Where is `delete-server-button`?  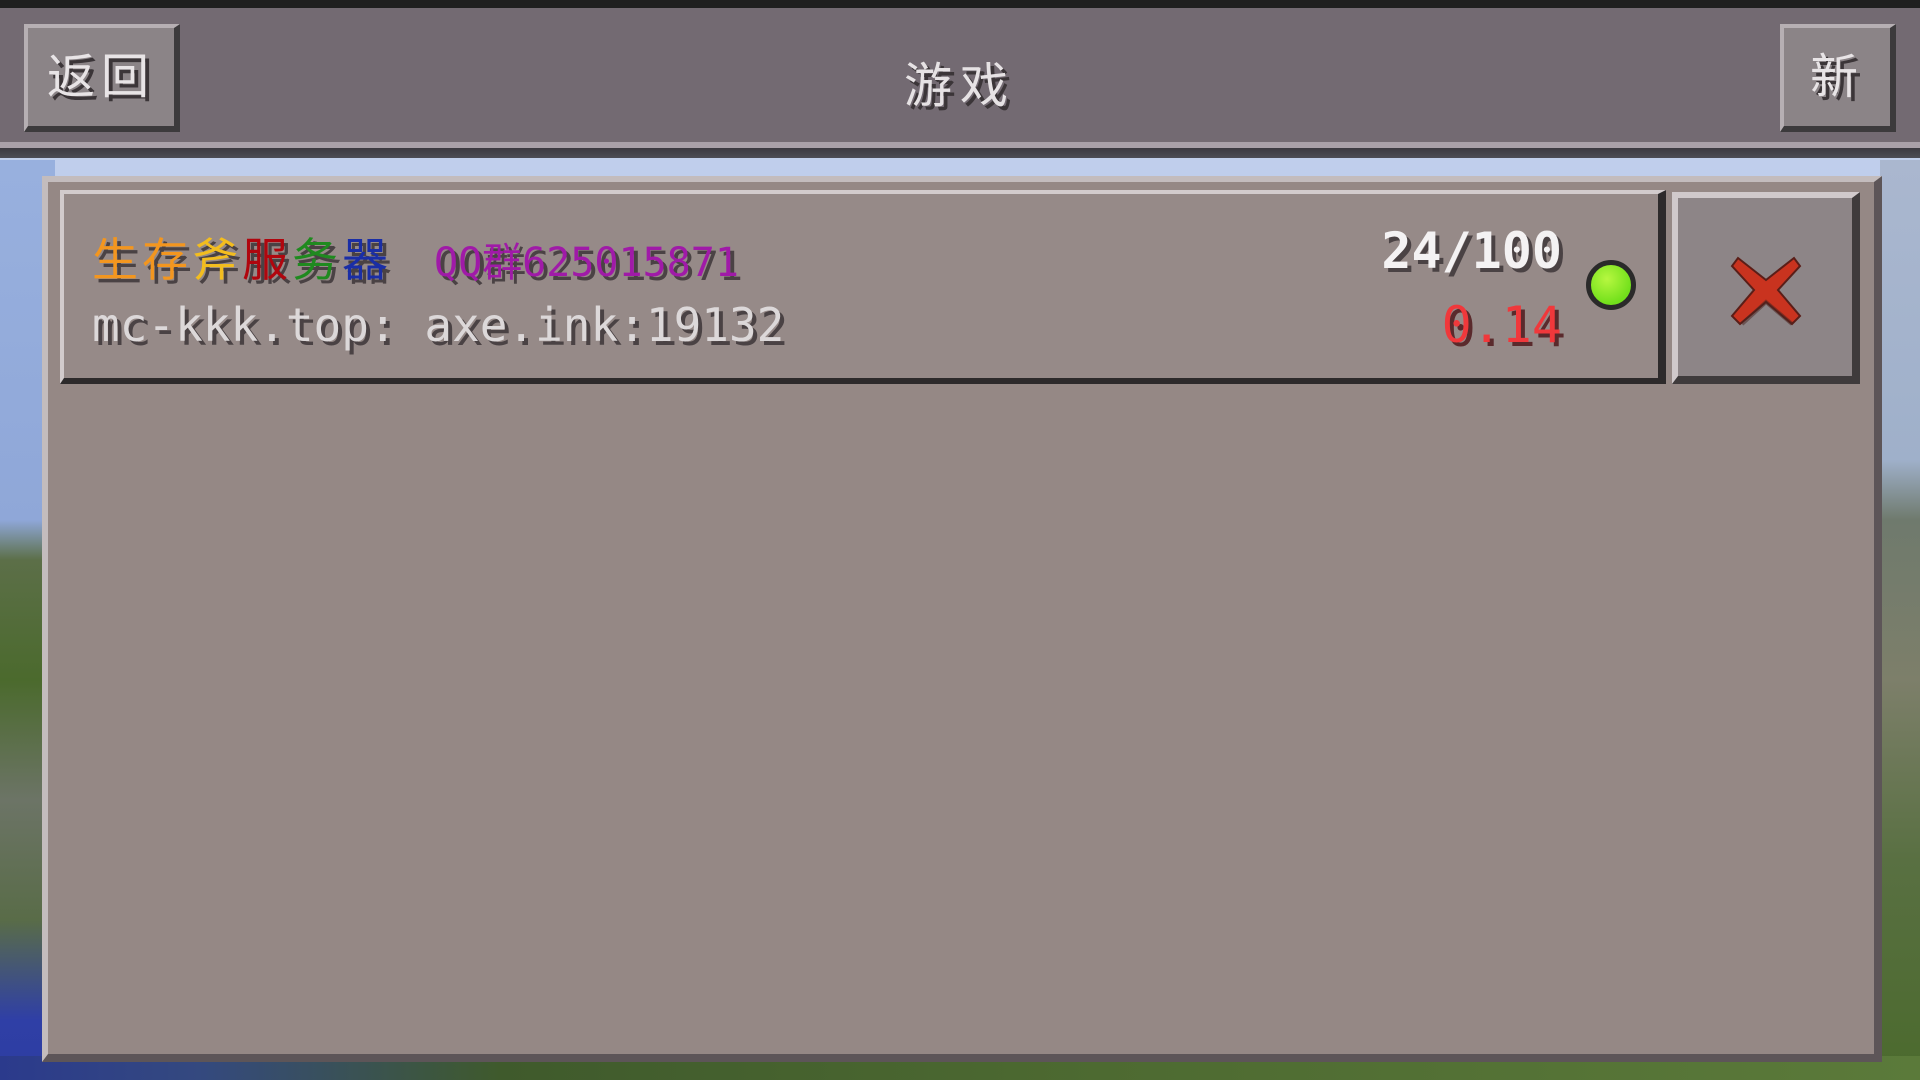
delete-server-button is located at coordinates (1766, 288).